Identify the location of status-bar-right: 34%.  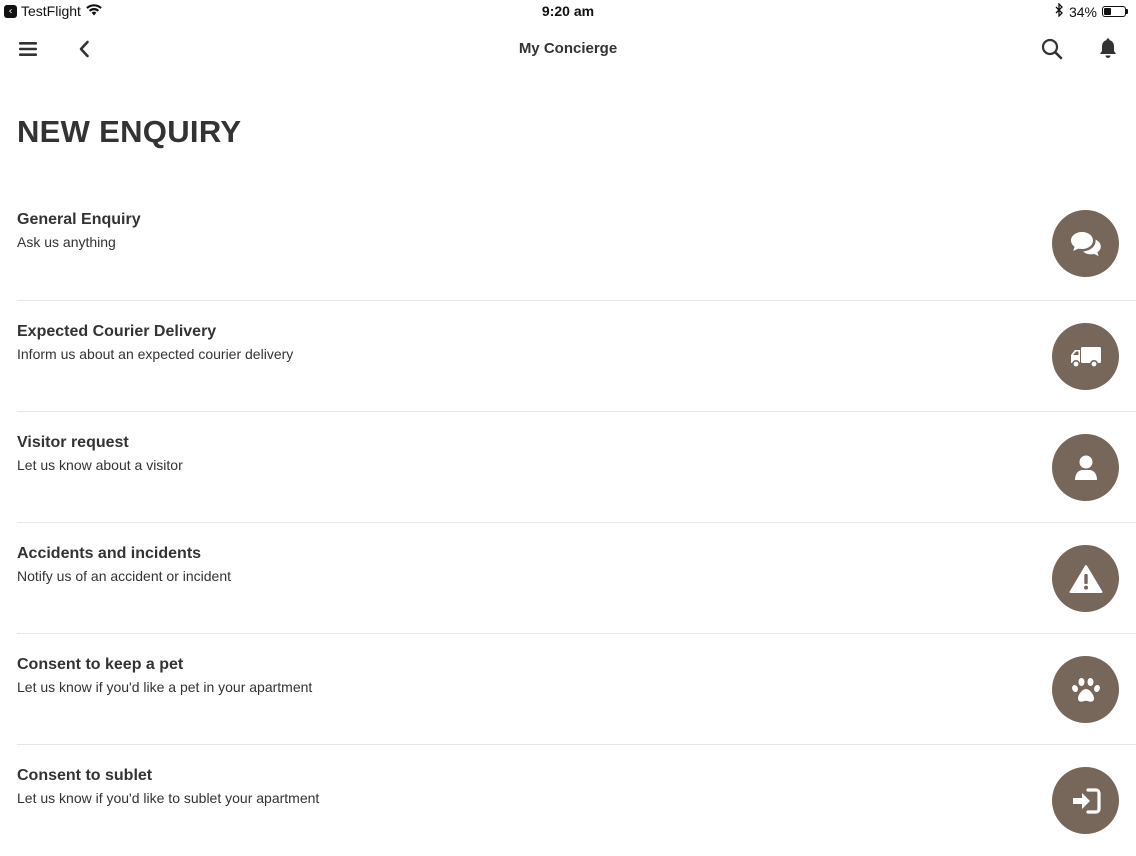
(1091, 11).